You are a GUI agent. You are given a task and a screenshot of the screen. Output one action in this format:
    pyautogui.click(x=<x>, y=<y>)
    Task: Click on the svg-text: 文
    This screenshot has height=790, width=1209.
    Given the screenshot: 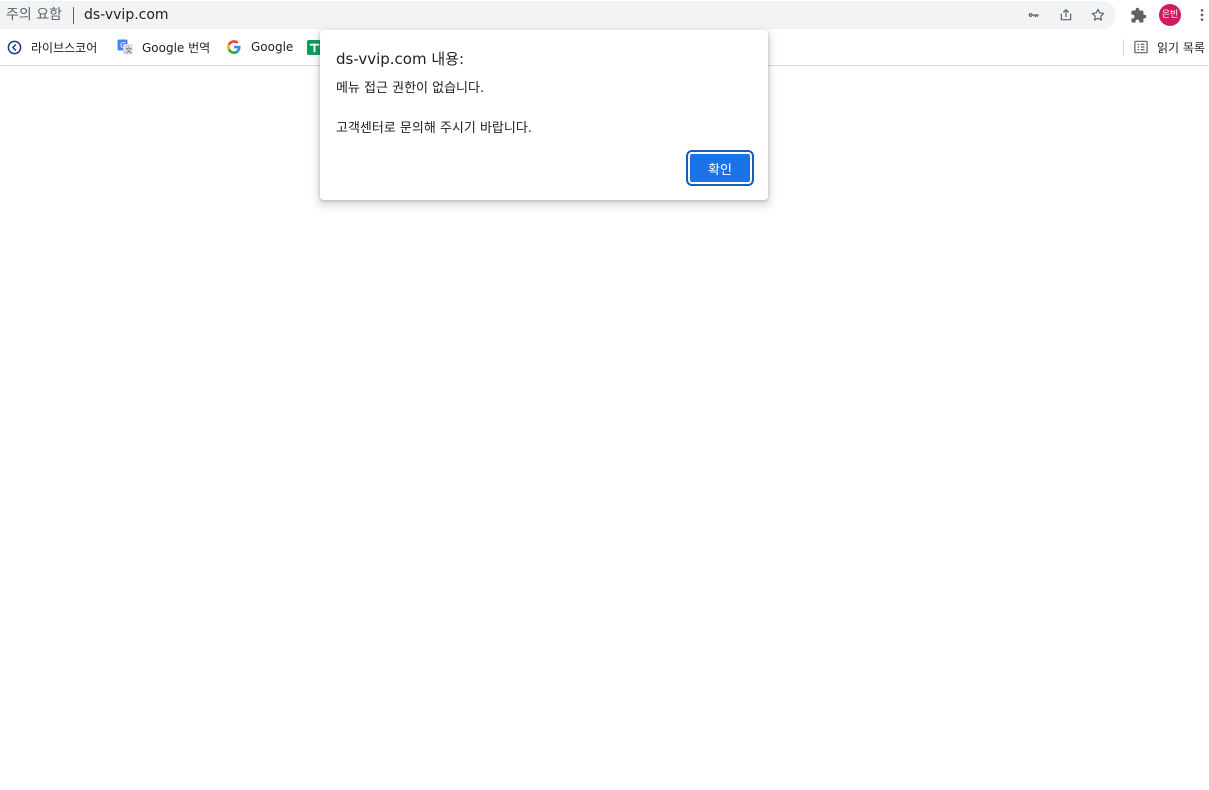 What is the action you would take?
    pyautogui.click(x=128, y=50)
    